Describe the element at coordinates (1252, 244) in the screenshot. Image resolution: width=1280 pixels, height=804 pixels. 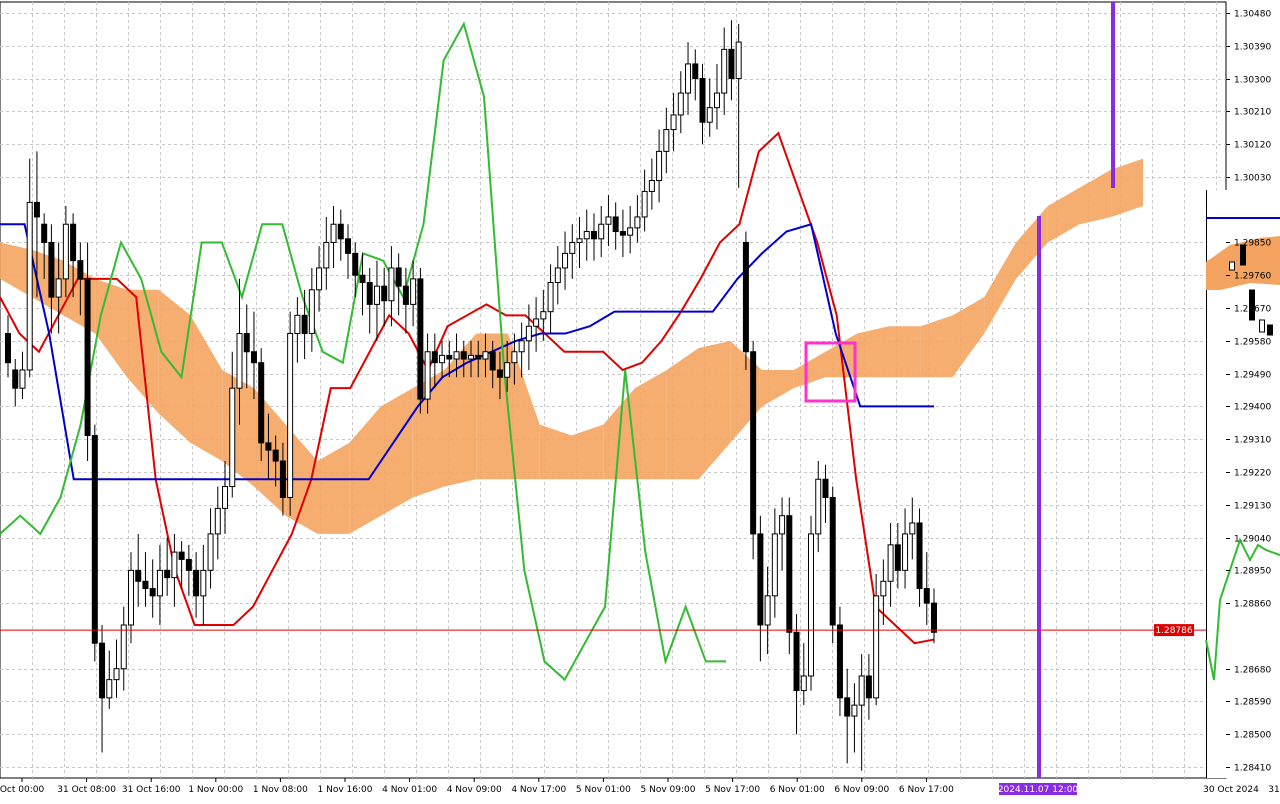
I see `y-tick-label: 1.29850` at that location.